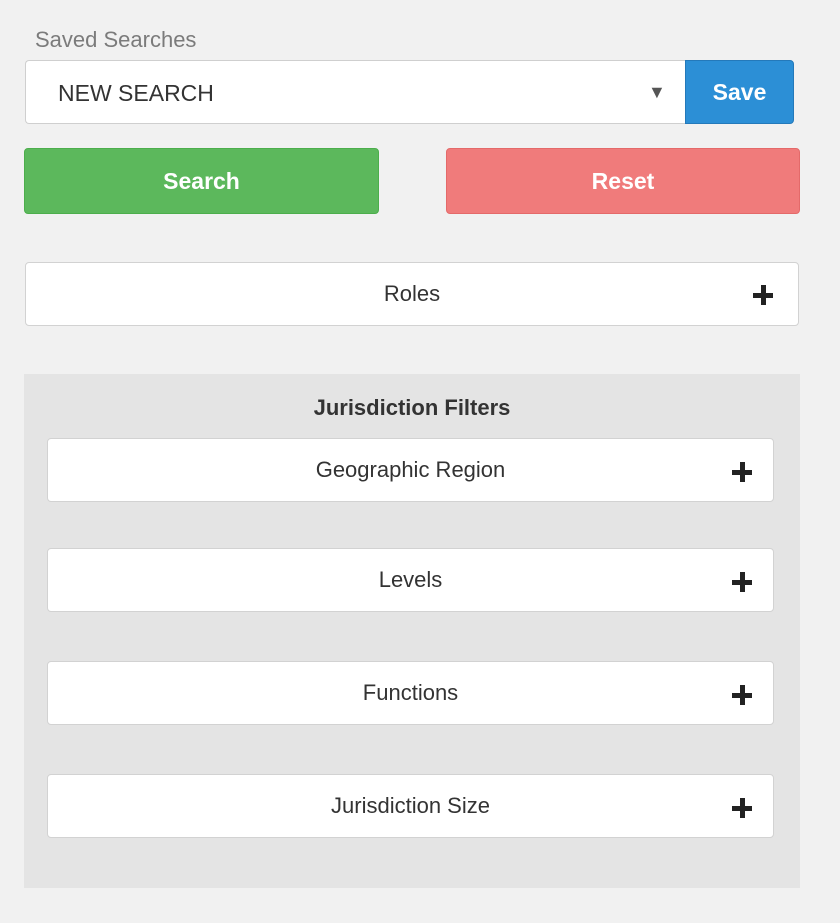 Image resolution: width=840 pixels, height=923 pixels. What do you see at coordinates (136, 93) in the screenshot?
I see `saved-searches-selected-value: NEW SEARCH` at bounding box center [136, 93].